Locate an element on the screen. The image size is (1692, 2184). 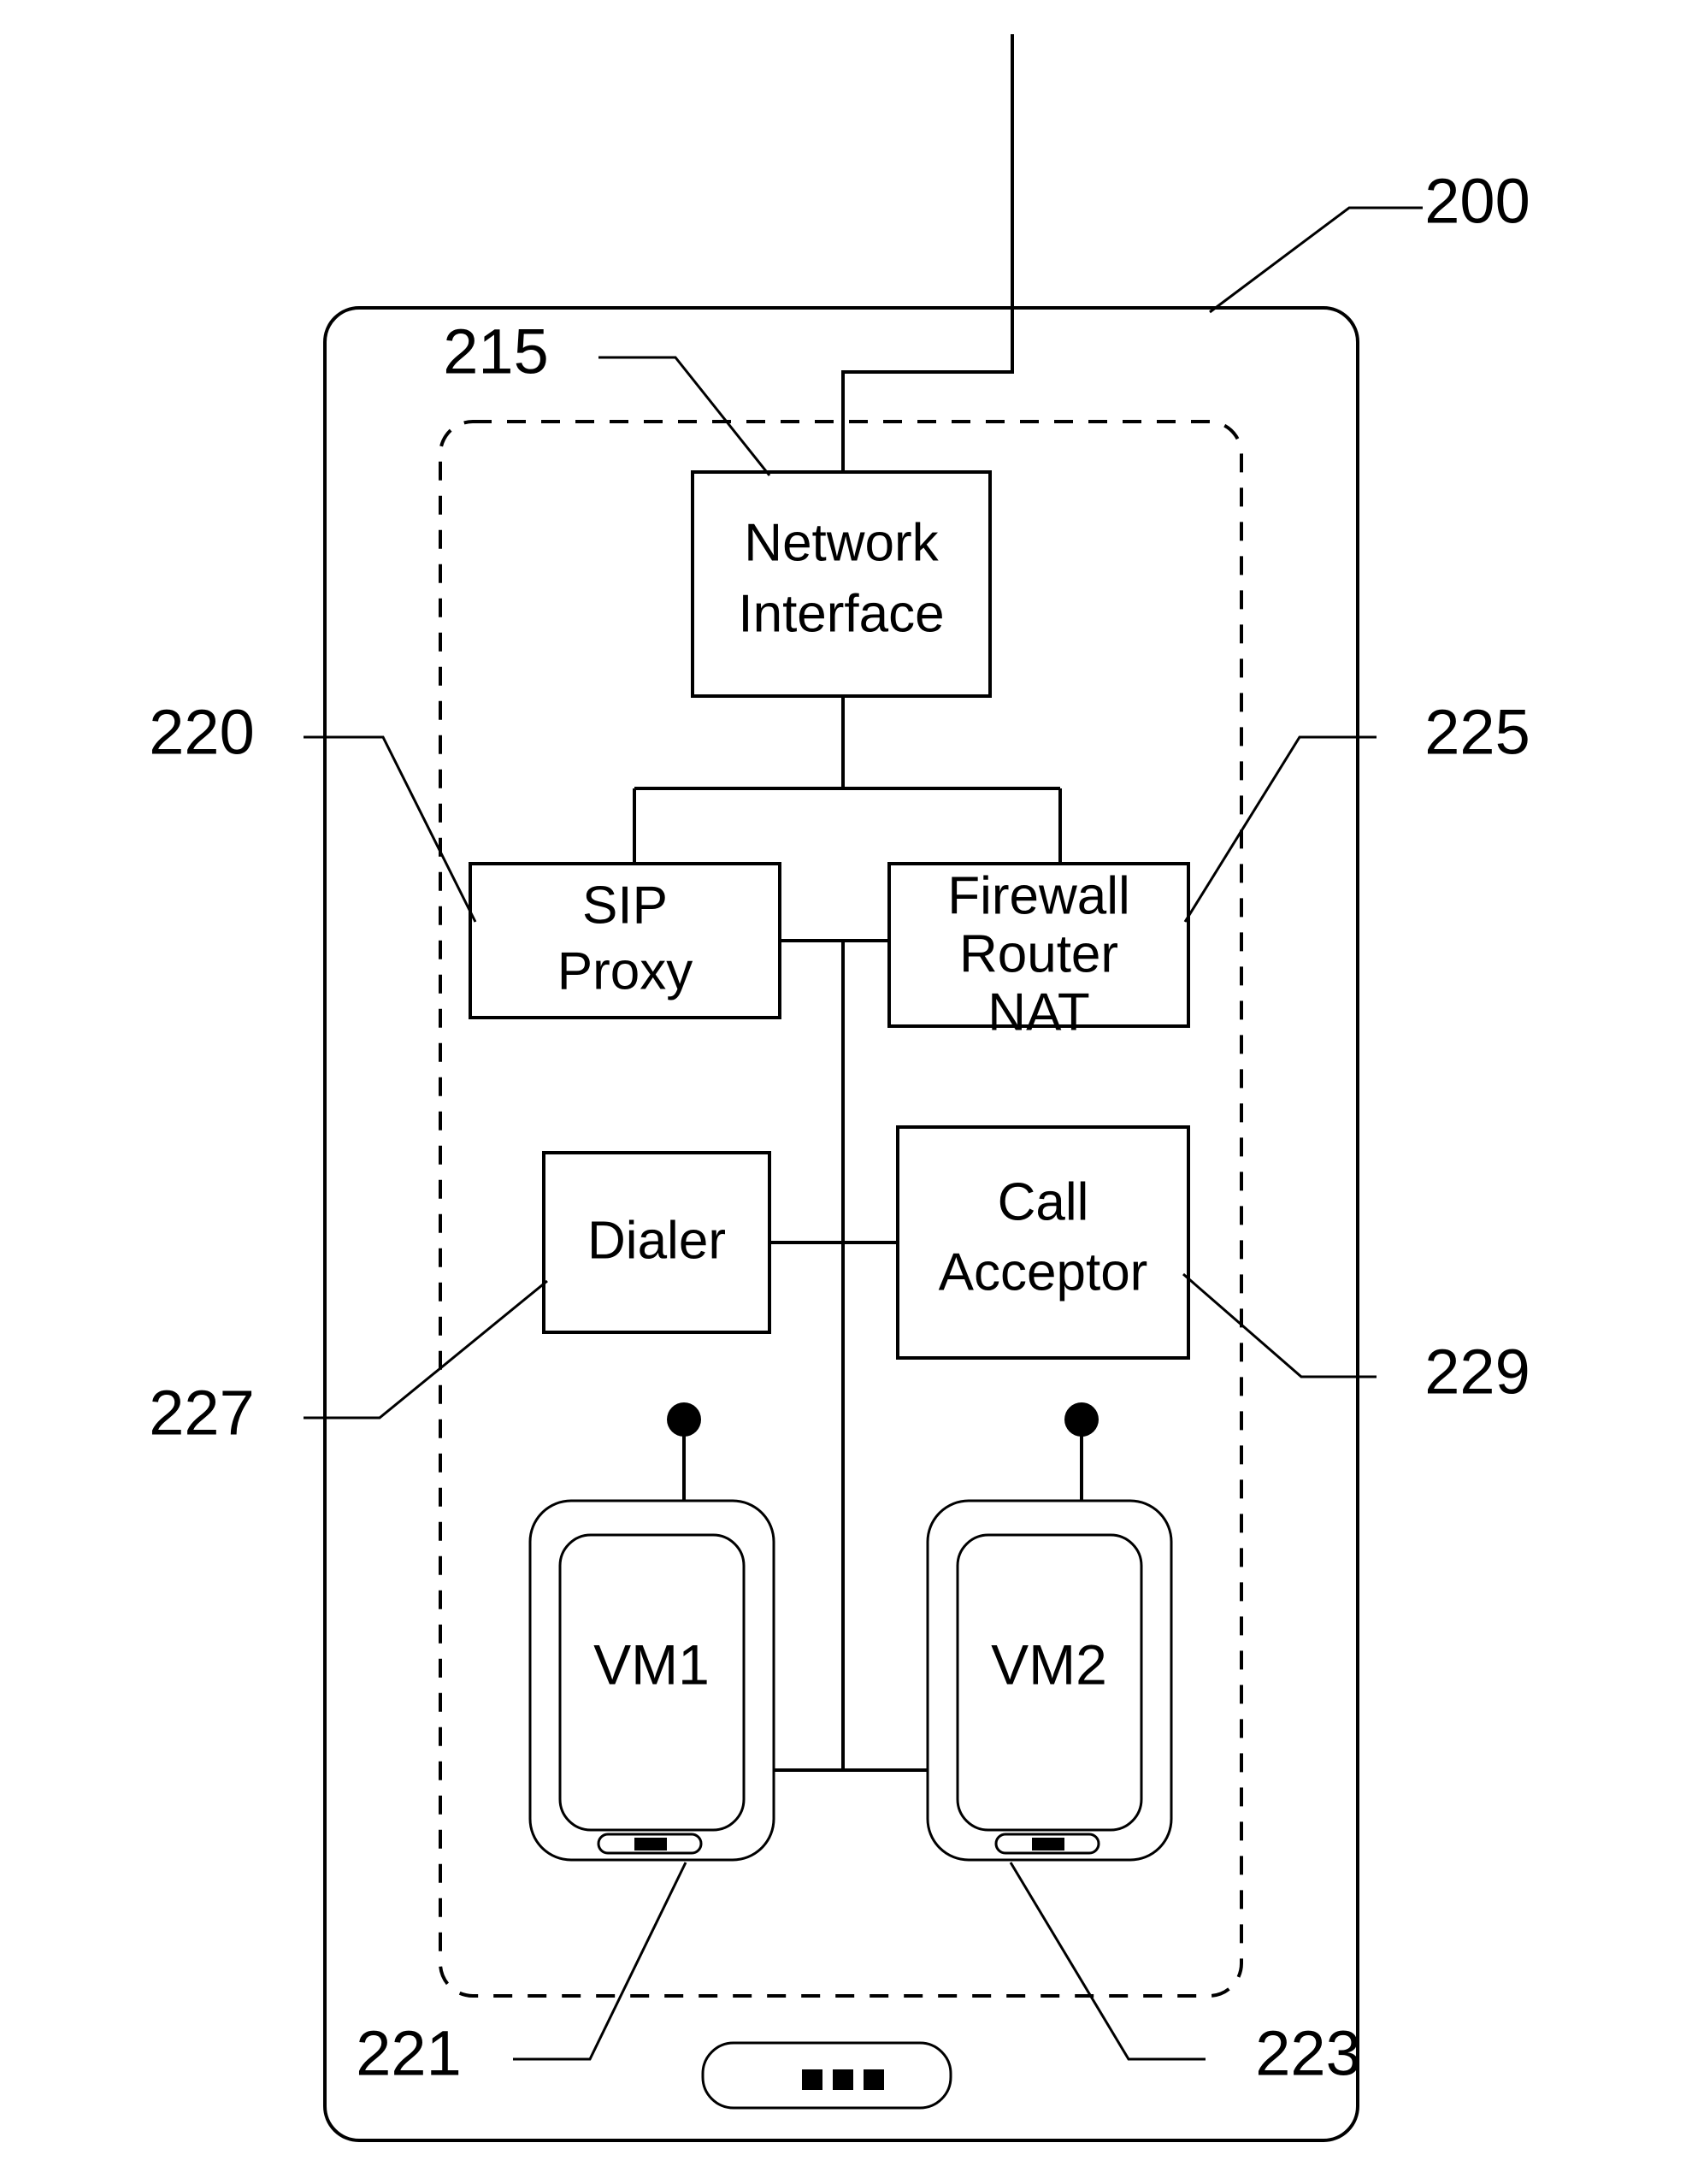
firewall-label-line3: NAT is located at coordinates (1038, 1012).